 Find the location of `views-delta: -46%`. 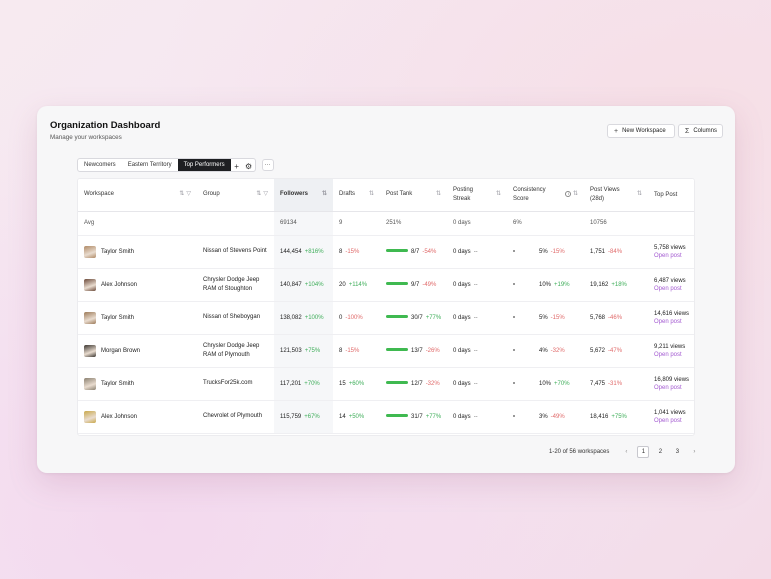

views-delta: -46% is located at coordinates (615, 317).